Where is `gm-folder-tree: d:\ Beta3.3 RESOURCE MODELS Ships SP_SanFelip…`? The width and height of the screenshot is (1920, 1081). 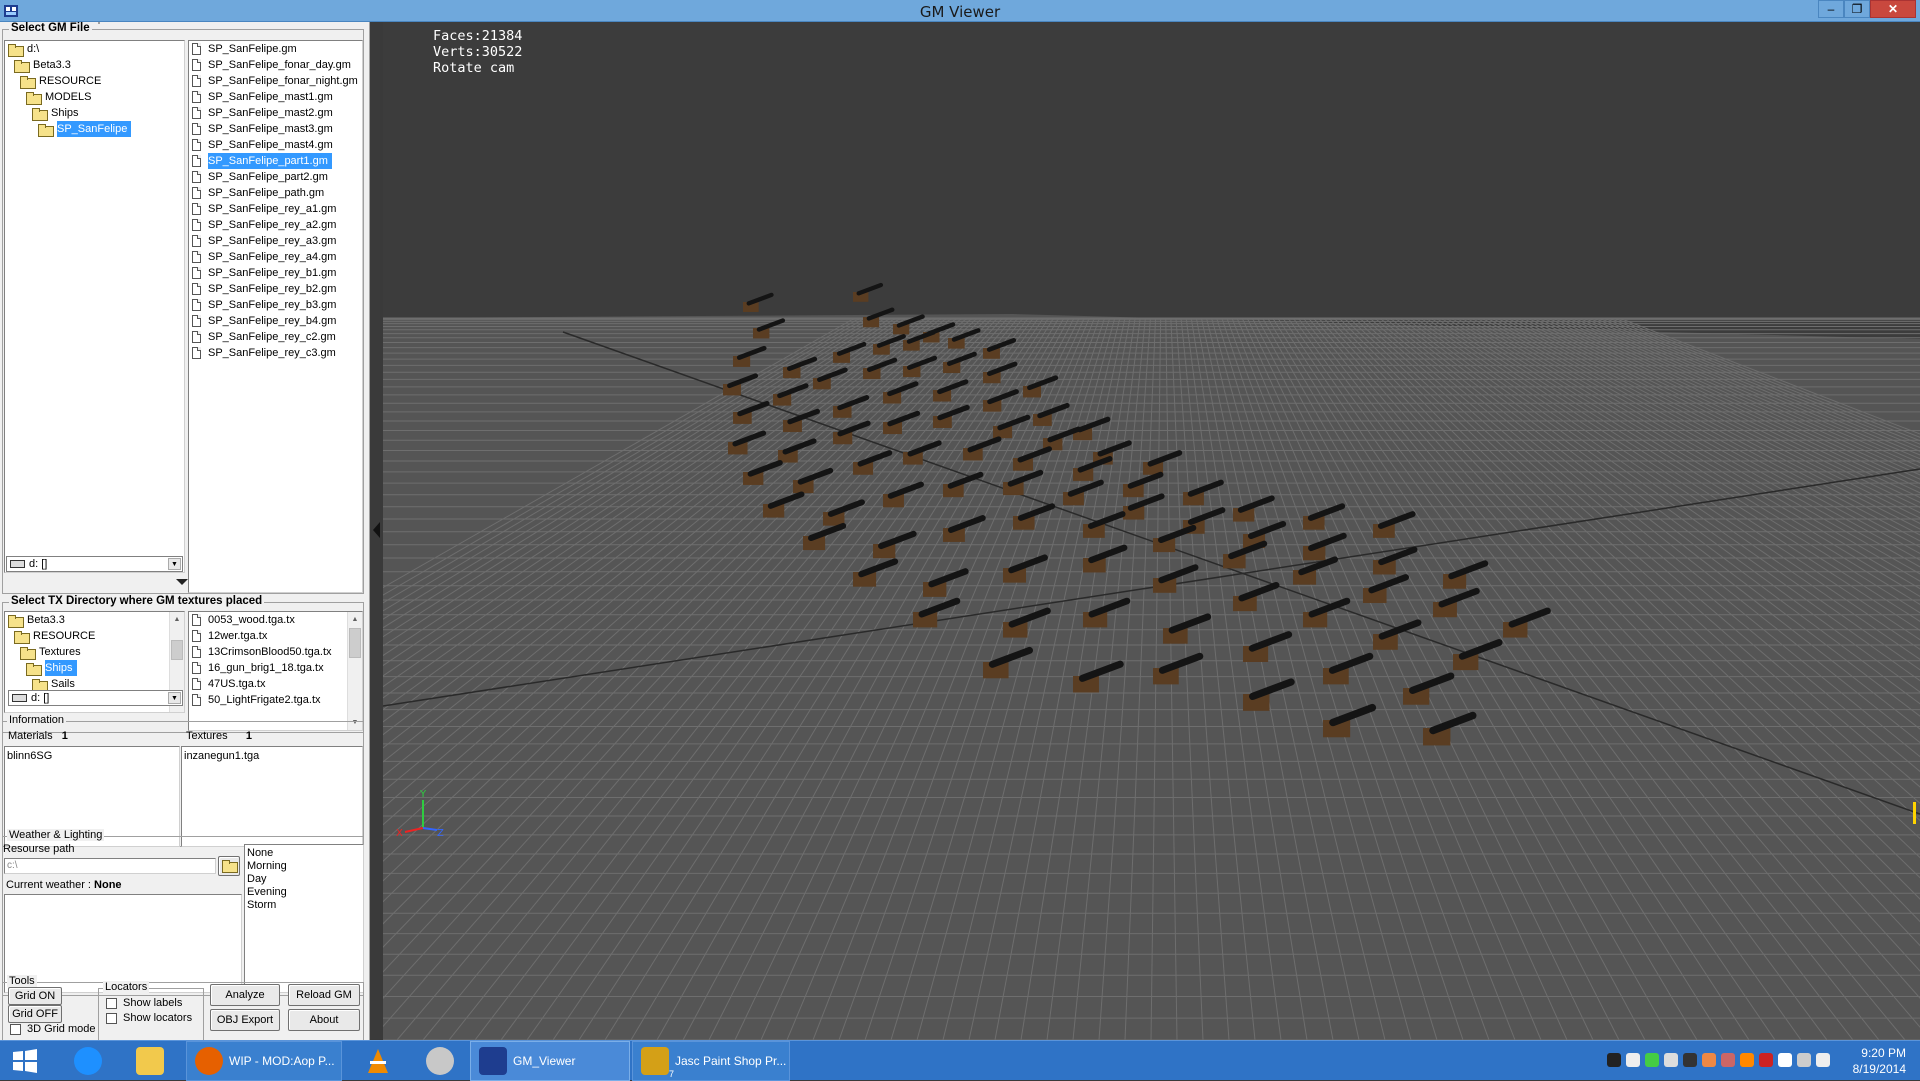 gm-folder-tree: d:\ Beta3.3 RESOURCE MODELS Ships SP_SanFelip… is located at coordinates (94, 306).